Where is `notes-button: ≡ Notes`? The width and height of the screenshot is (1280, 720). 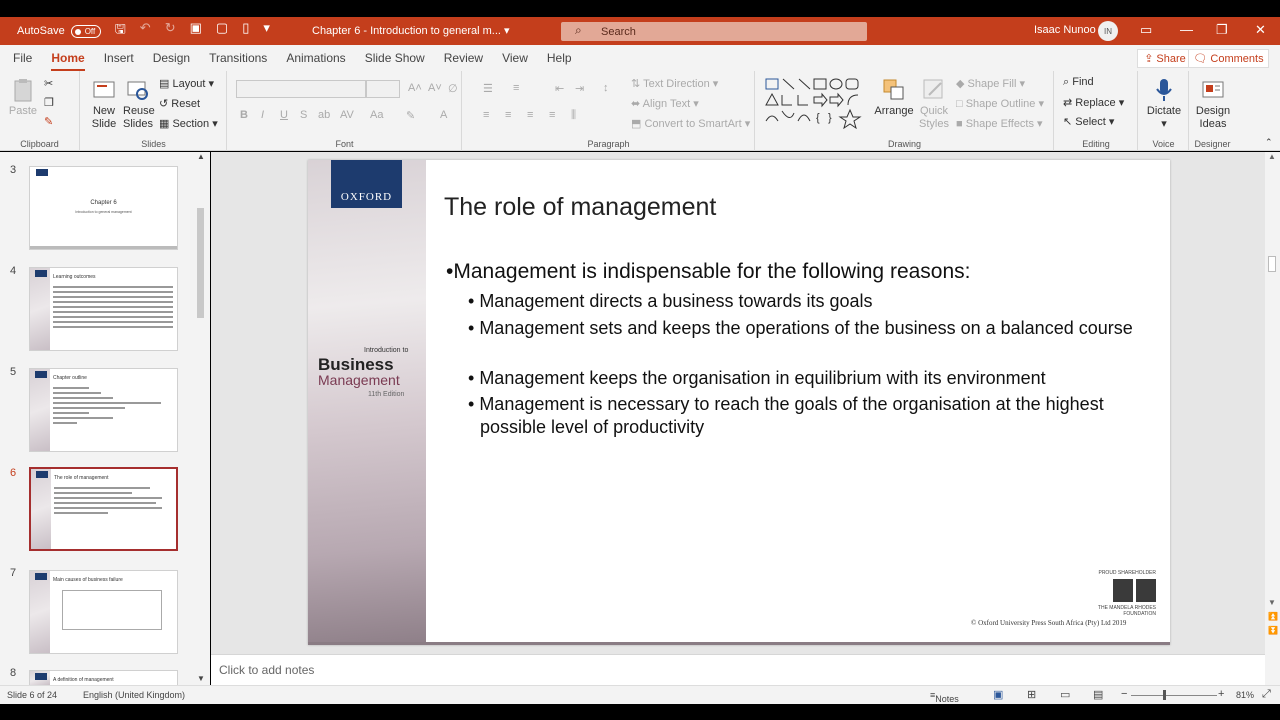 notes-button: ≡ Notes is located at coordinates (944, 697).